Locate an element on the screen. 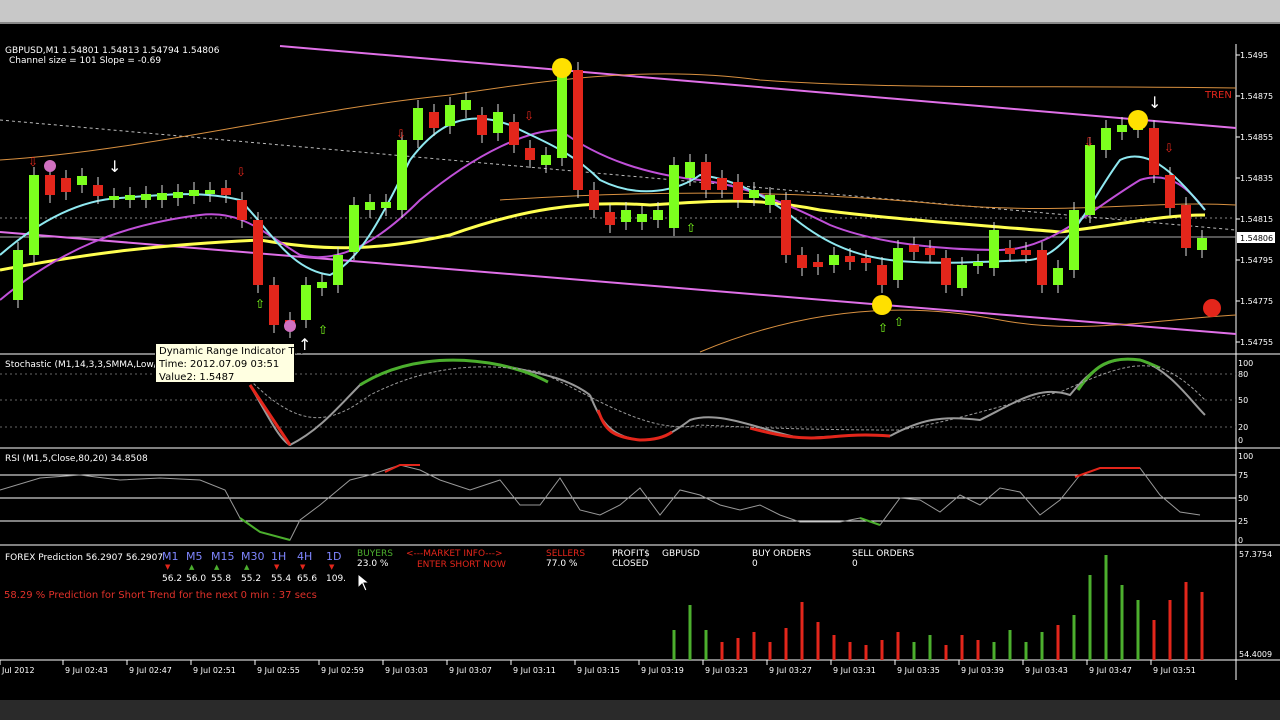 The width and height of the screenshot is (1280, 720). rsi-title: RSI (M1,5,Close,80,20) 34.8508 is located at coordinates (76, 459).